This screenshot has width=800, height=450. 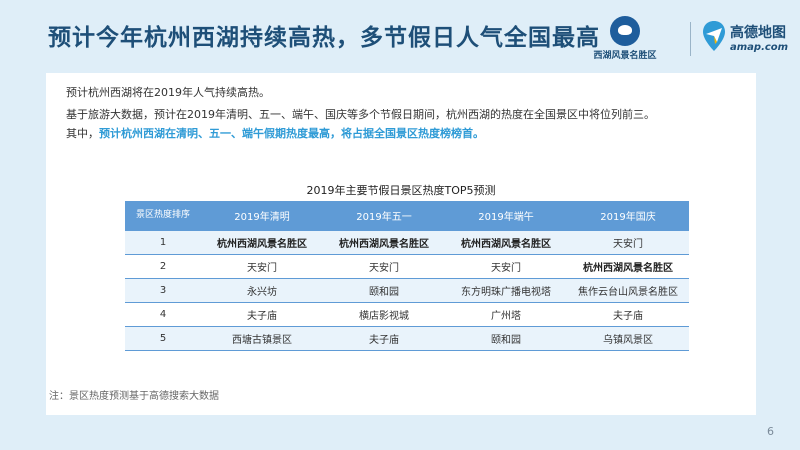 I want to click on column-header-wuyi: 2019年五一, so click(x=384, y=216).